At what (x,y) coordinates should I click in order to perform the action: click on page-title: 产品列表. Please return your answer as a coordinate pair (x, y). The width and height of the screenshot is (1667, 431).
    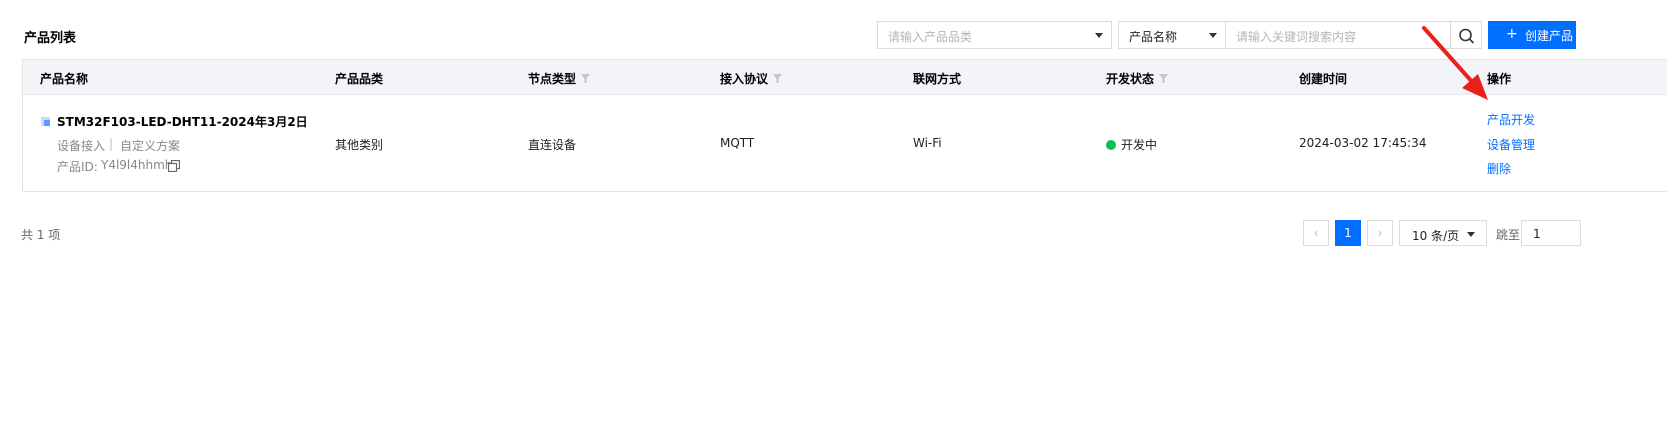
    Looking at the image, I should click on (50, 38).